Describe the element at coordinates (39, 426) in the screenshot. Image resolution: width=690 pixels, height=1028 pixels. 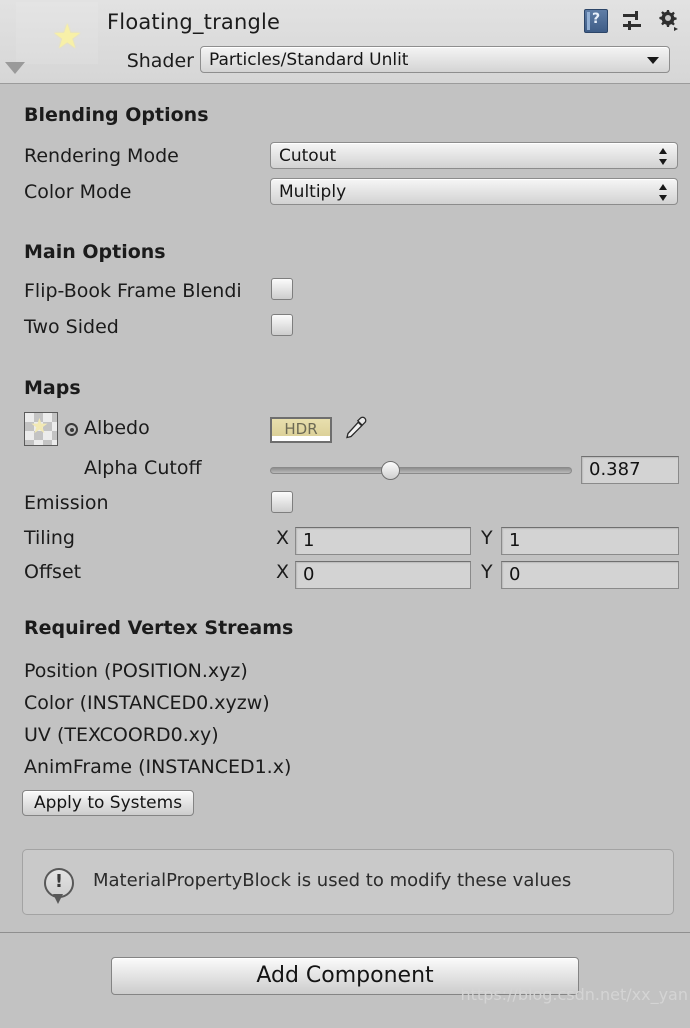
I see `star-icon: ★` at that location.